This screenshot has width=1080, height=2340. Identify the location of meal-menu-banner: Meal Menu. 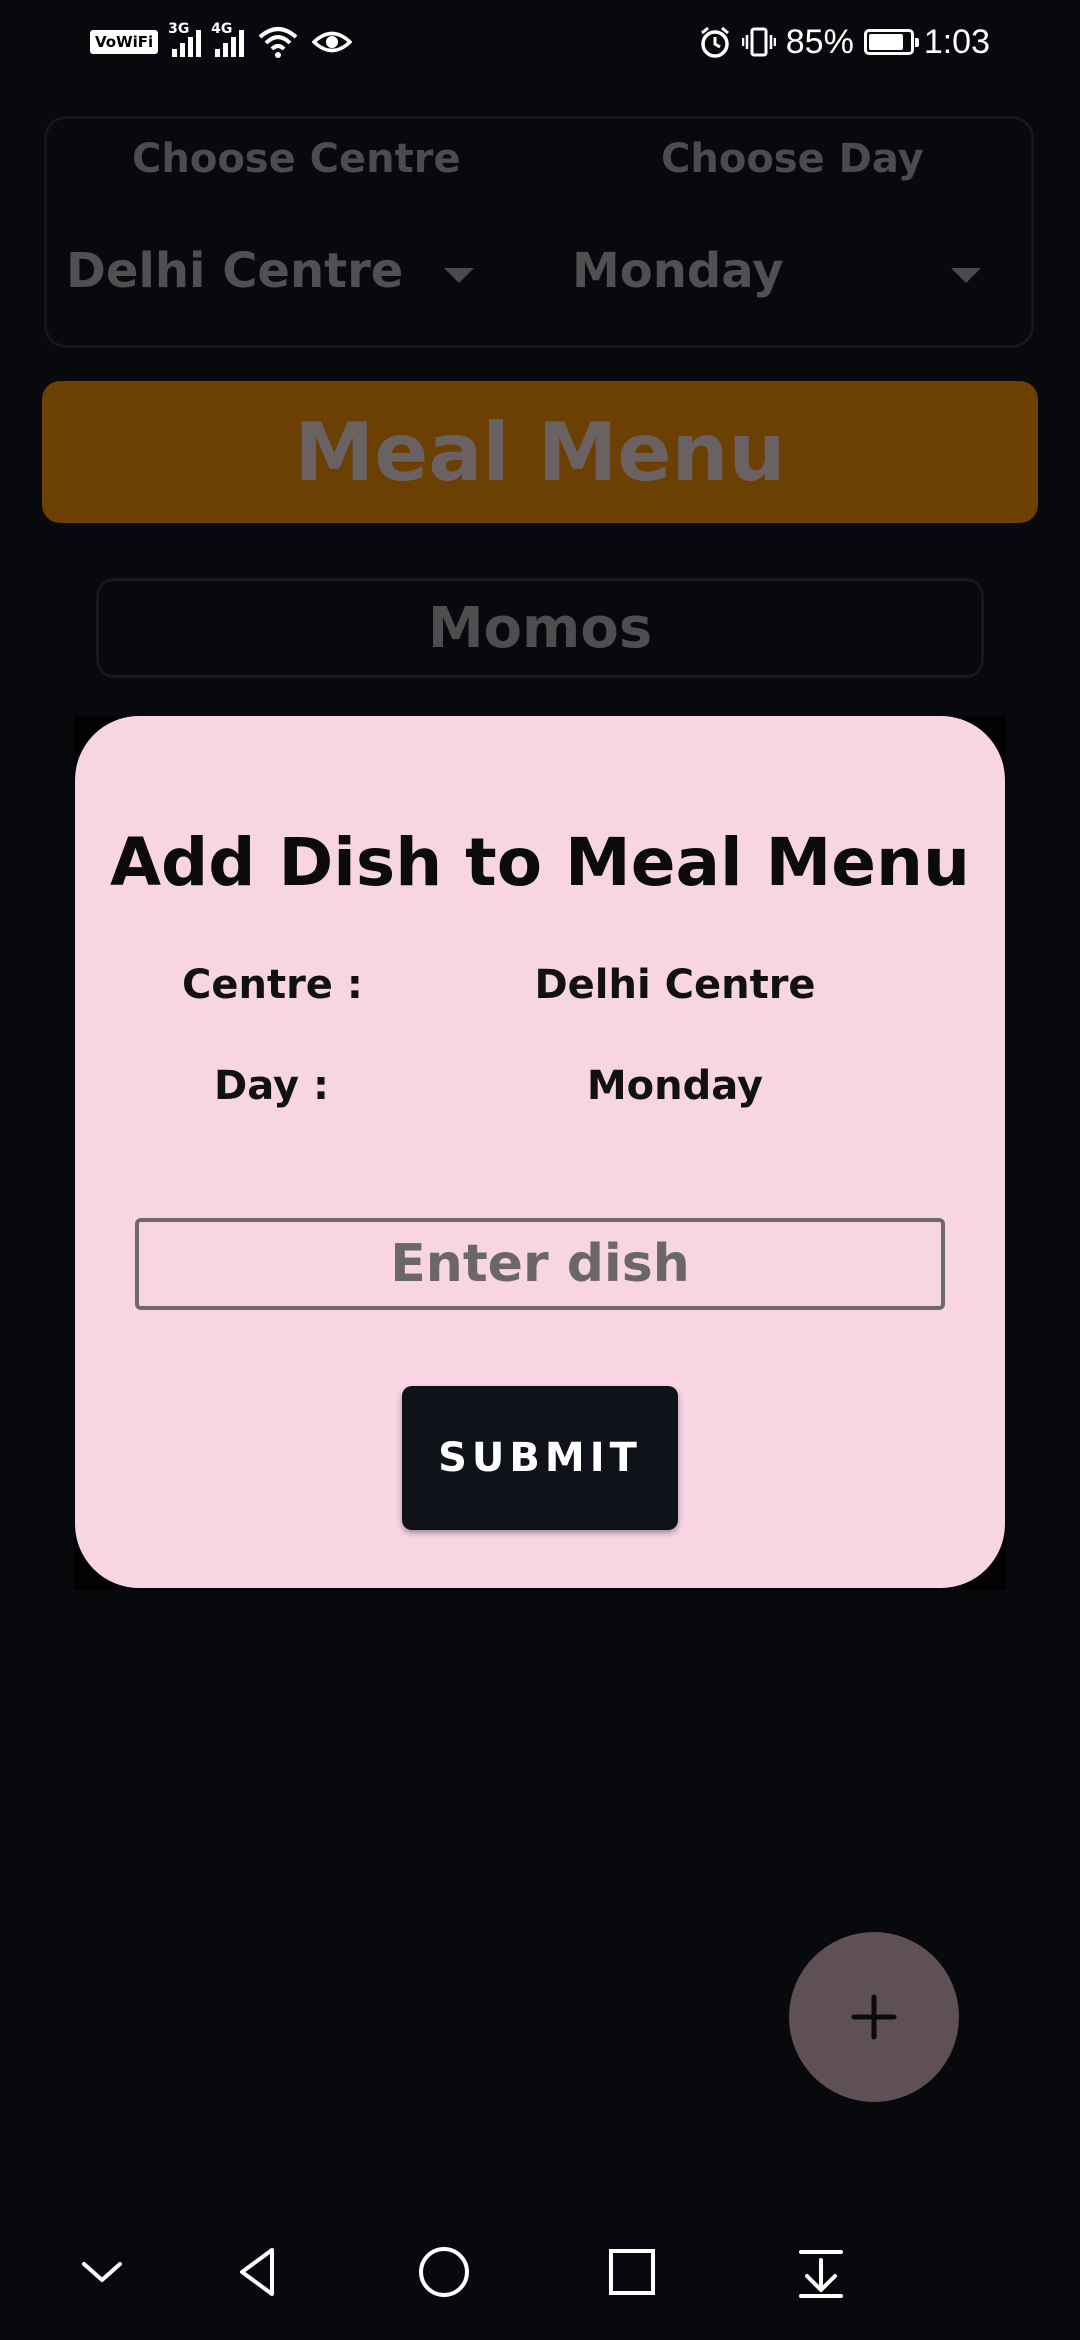
(540, 452).